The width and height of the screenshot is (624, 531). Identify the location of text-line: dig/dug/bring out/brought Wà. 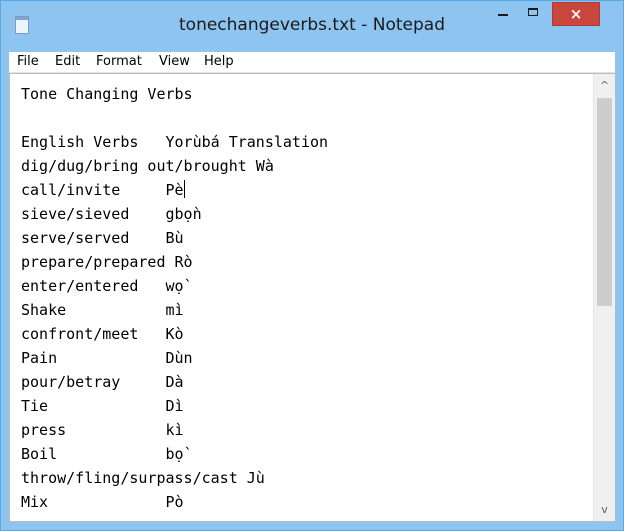
(147, 166).